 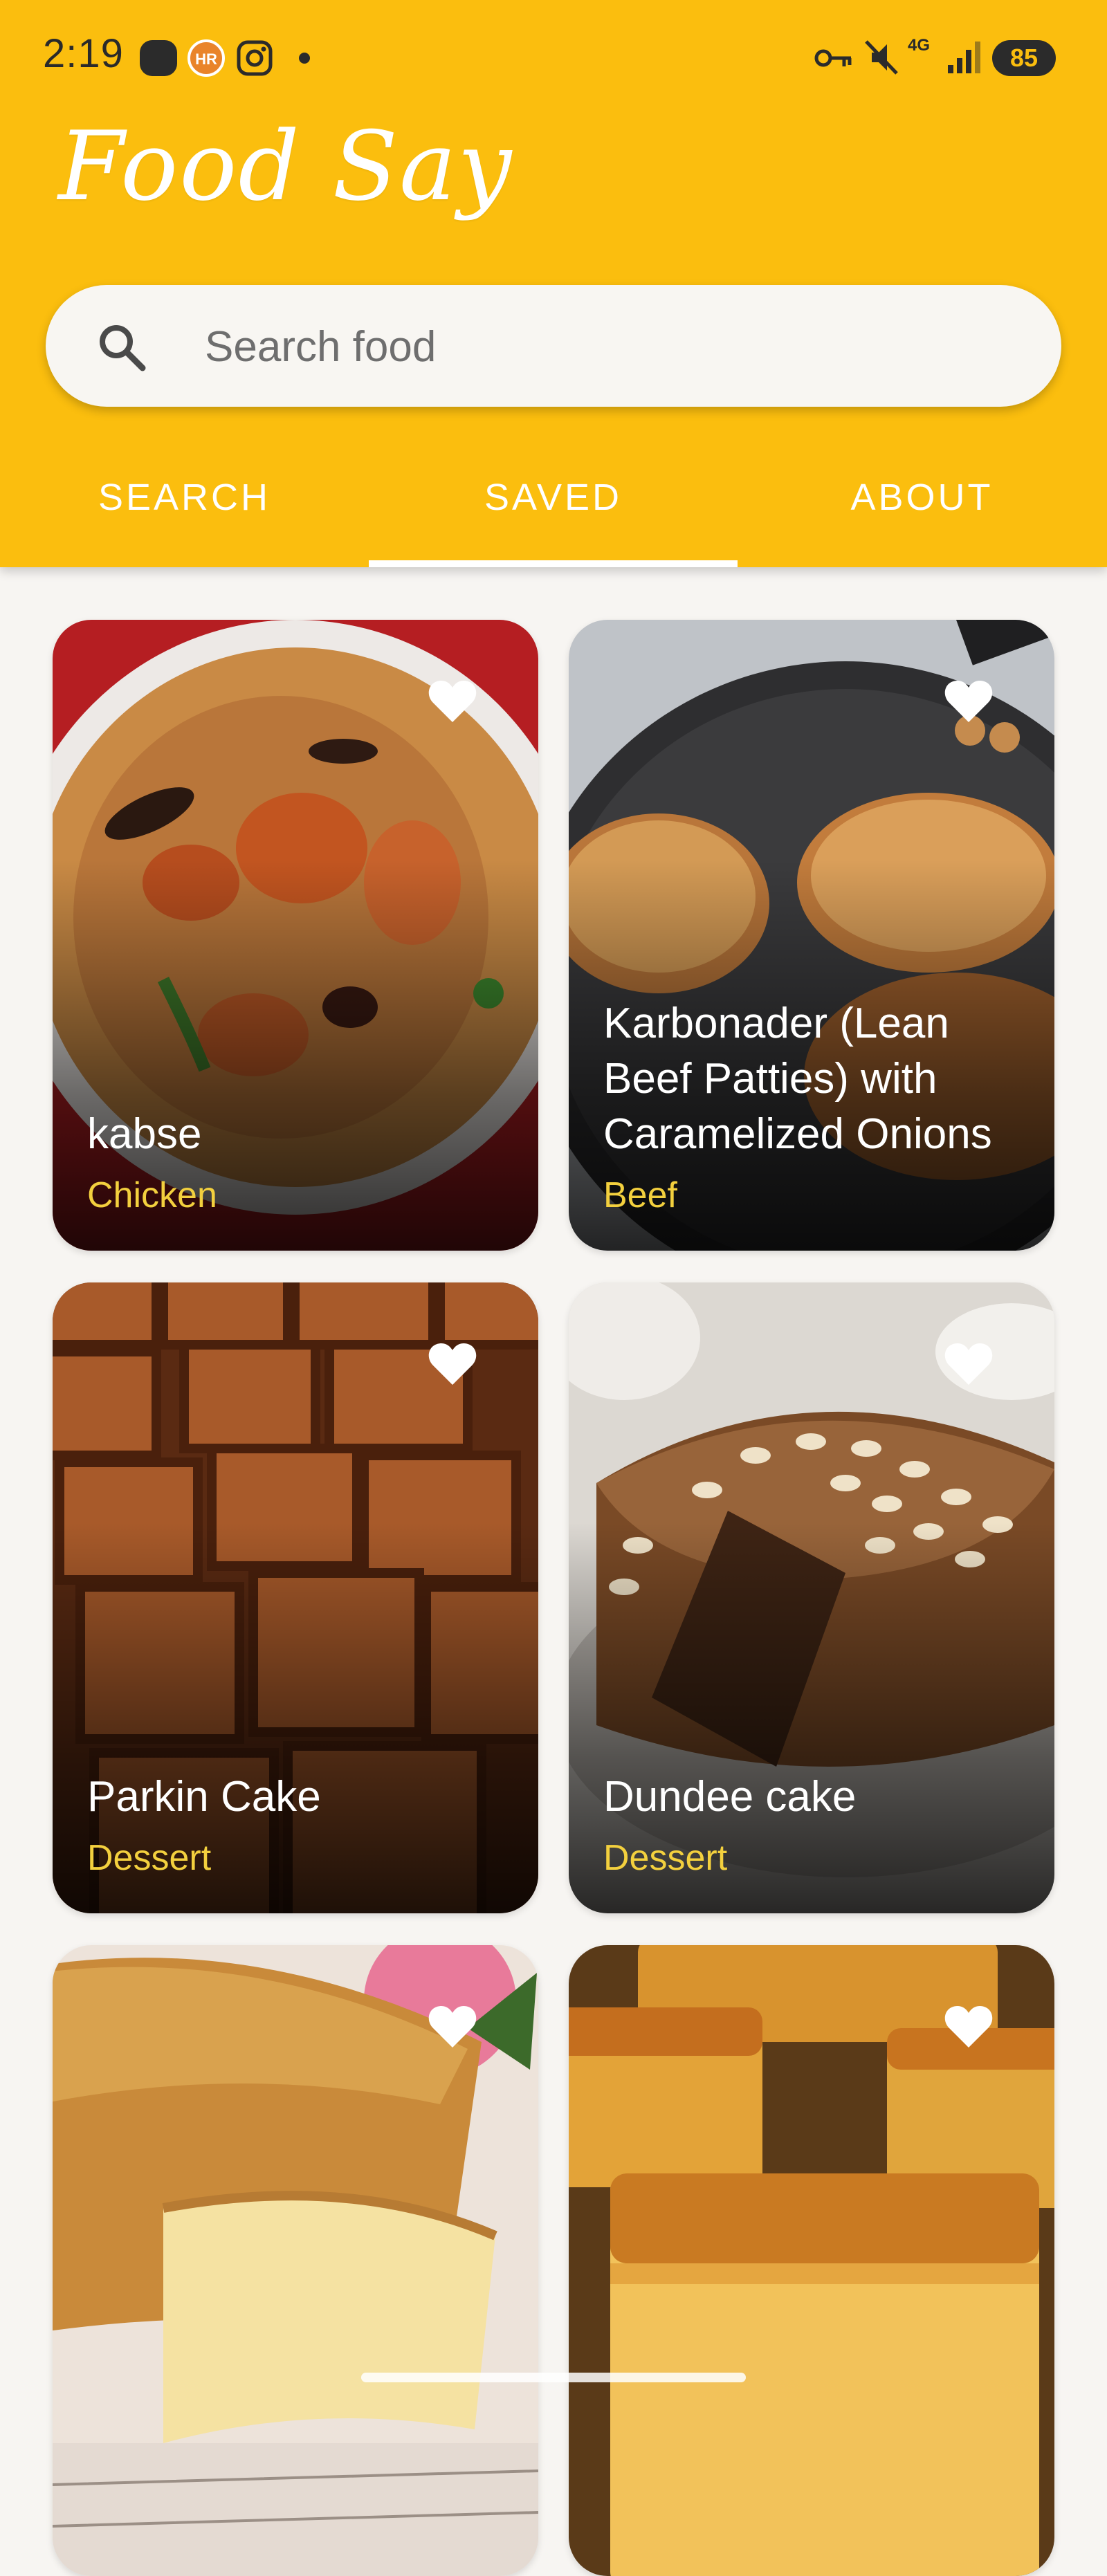 I want to click on hr-badge-icon: HR, so click(x=206, y=58).